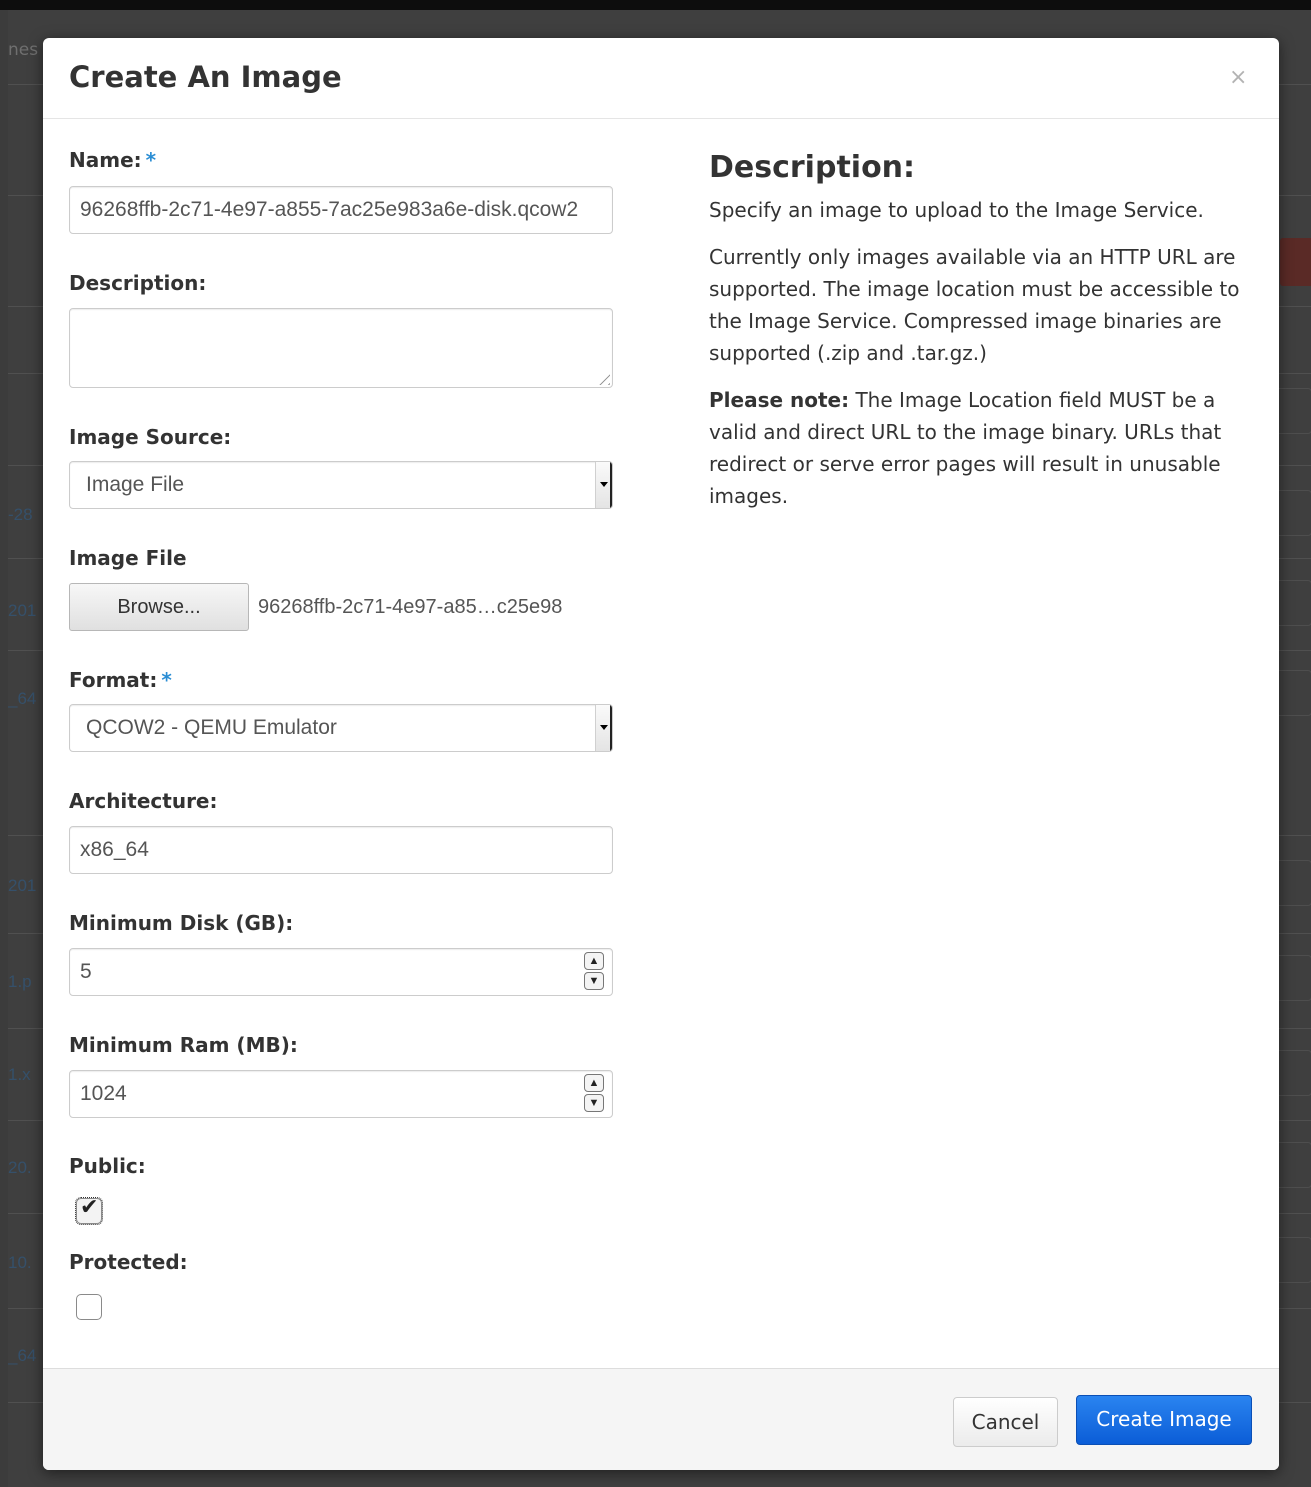  Describe the element at coordinates (105, 160) in the screenshot. I see `name-label-text: Name:` at that location.